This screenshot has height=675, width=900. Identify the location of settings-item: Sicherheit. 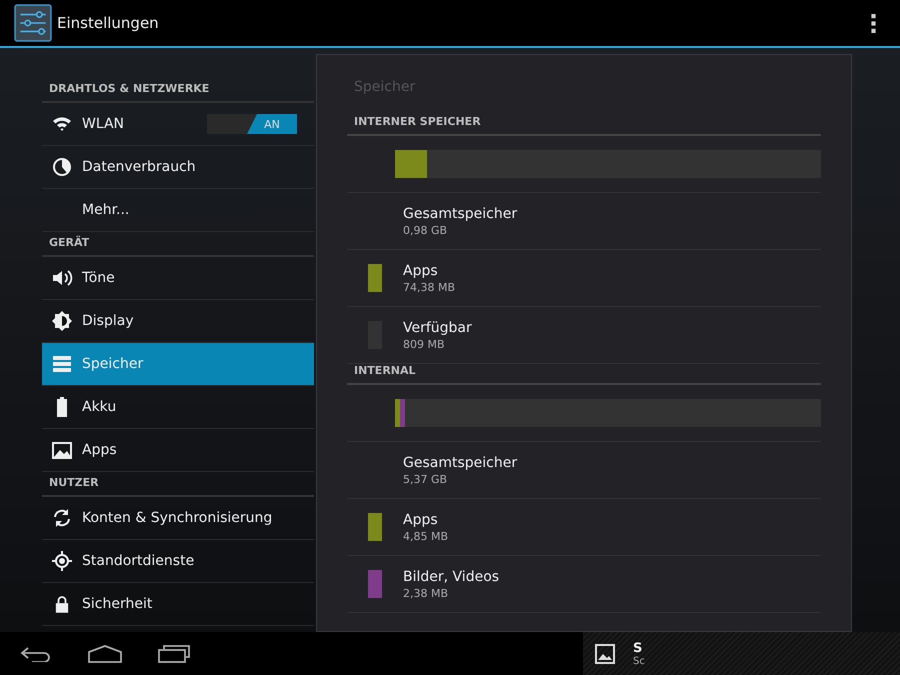
(178, 604).